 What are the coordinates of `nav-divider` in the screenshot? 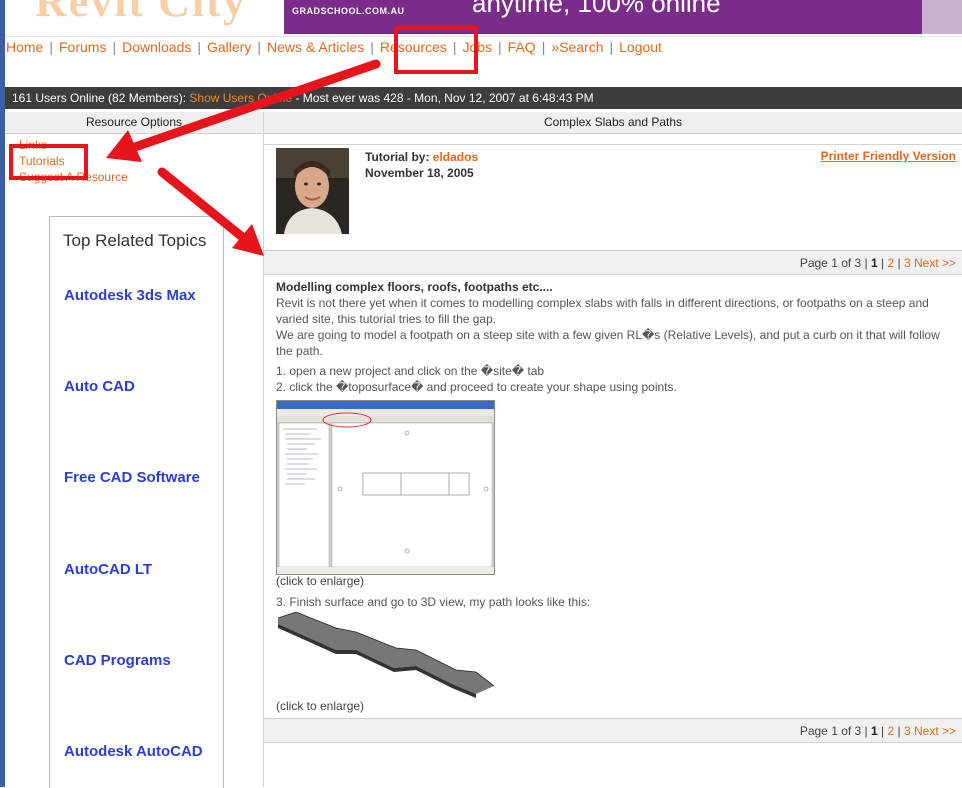 It's located at (483, 36).